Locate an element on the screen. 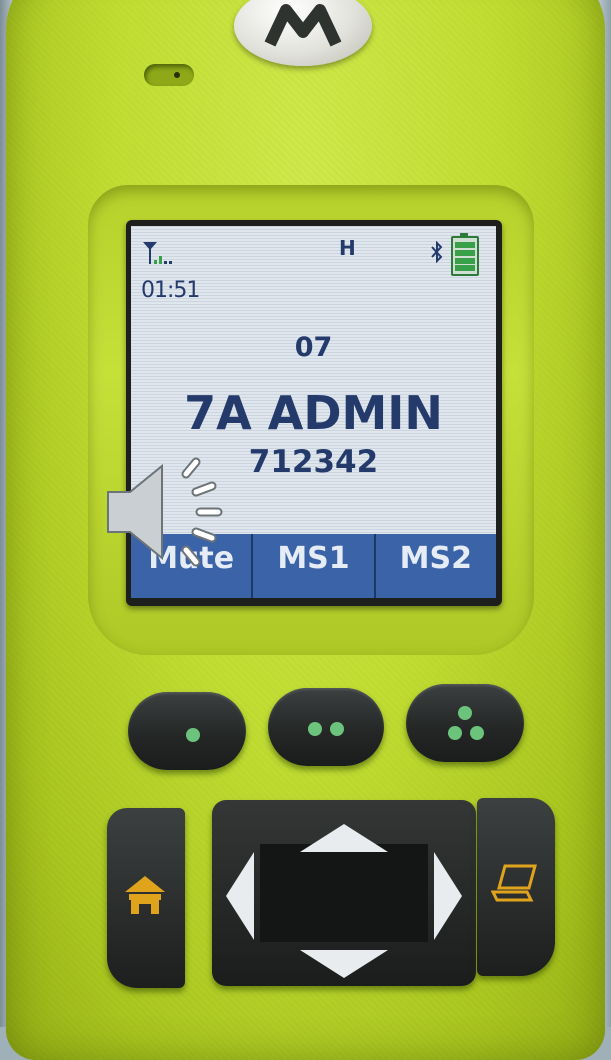 The height and width of the screenshot is (1060, 611). bluetooth-icon is located at coordinates (437, 252).